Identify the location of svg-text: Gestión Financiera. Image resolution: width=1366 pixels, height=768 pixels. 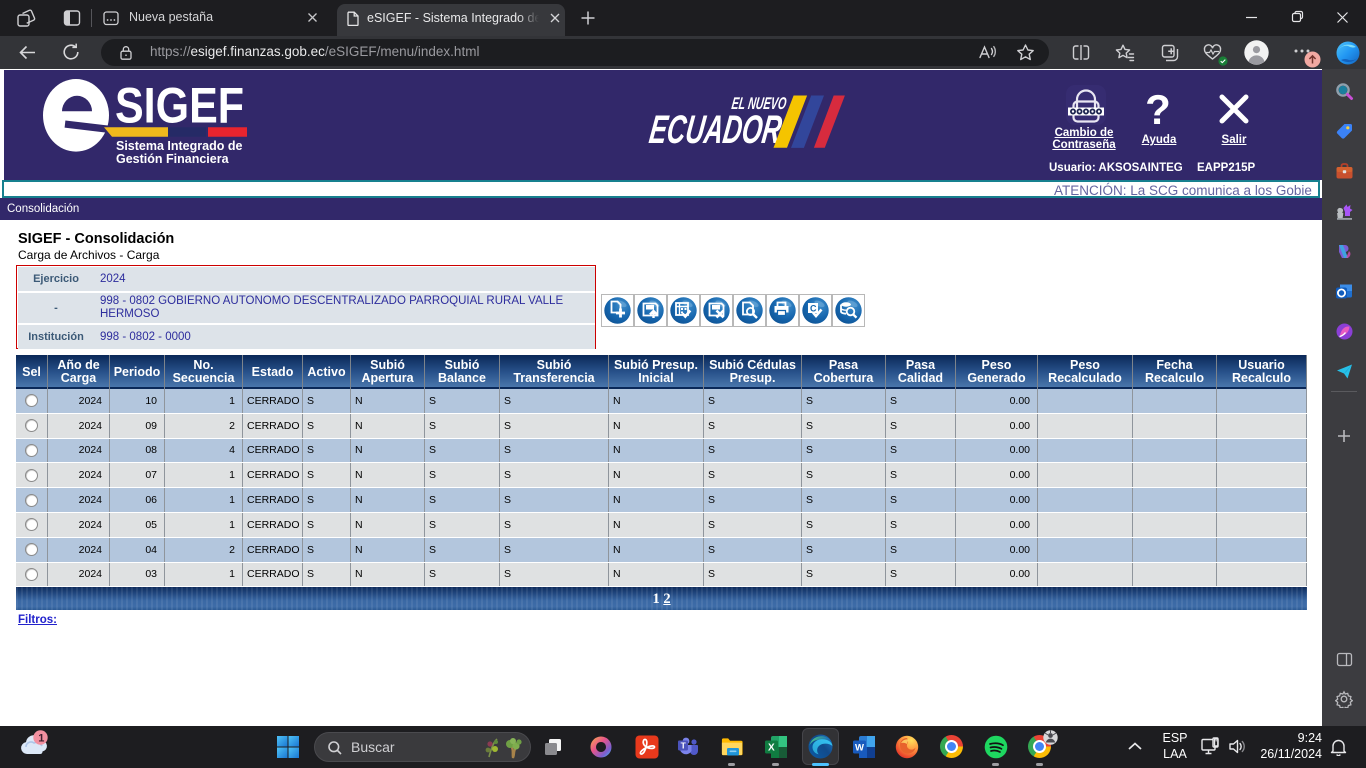
(173, 159).